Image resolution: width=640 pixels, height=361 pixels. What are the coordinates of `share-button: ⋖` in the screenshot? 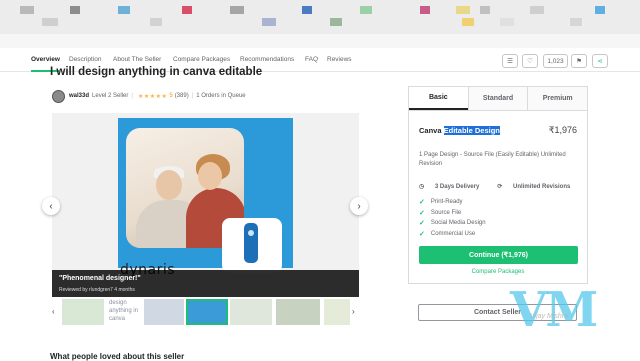 It's located at (600, 61).